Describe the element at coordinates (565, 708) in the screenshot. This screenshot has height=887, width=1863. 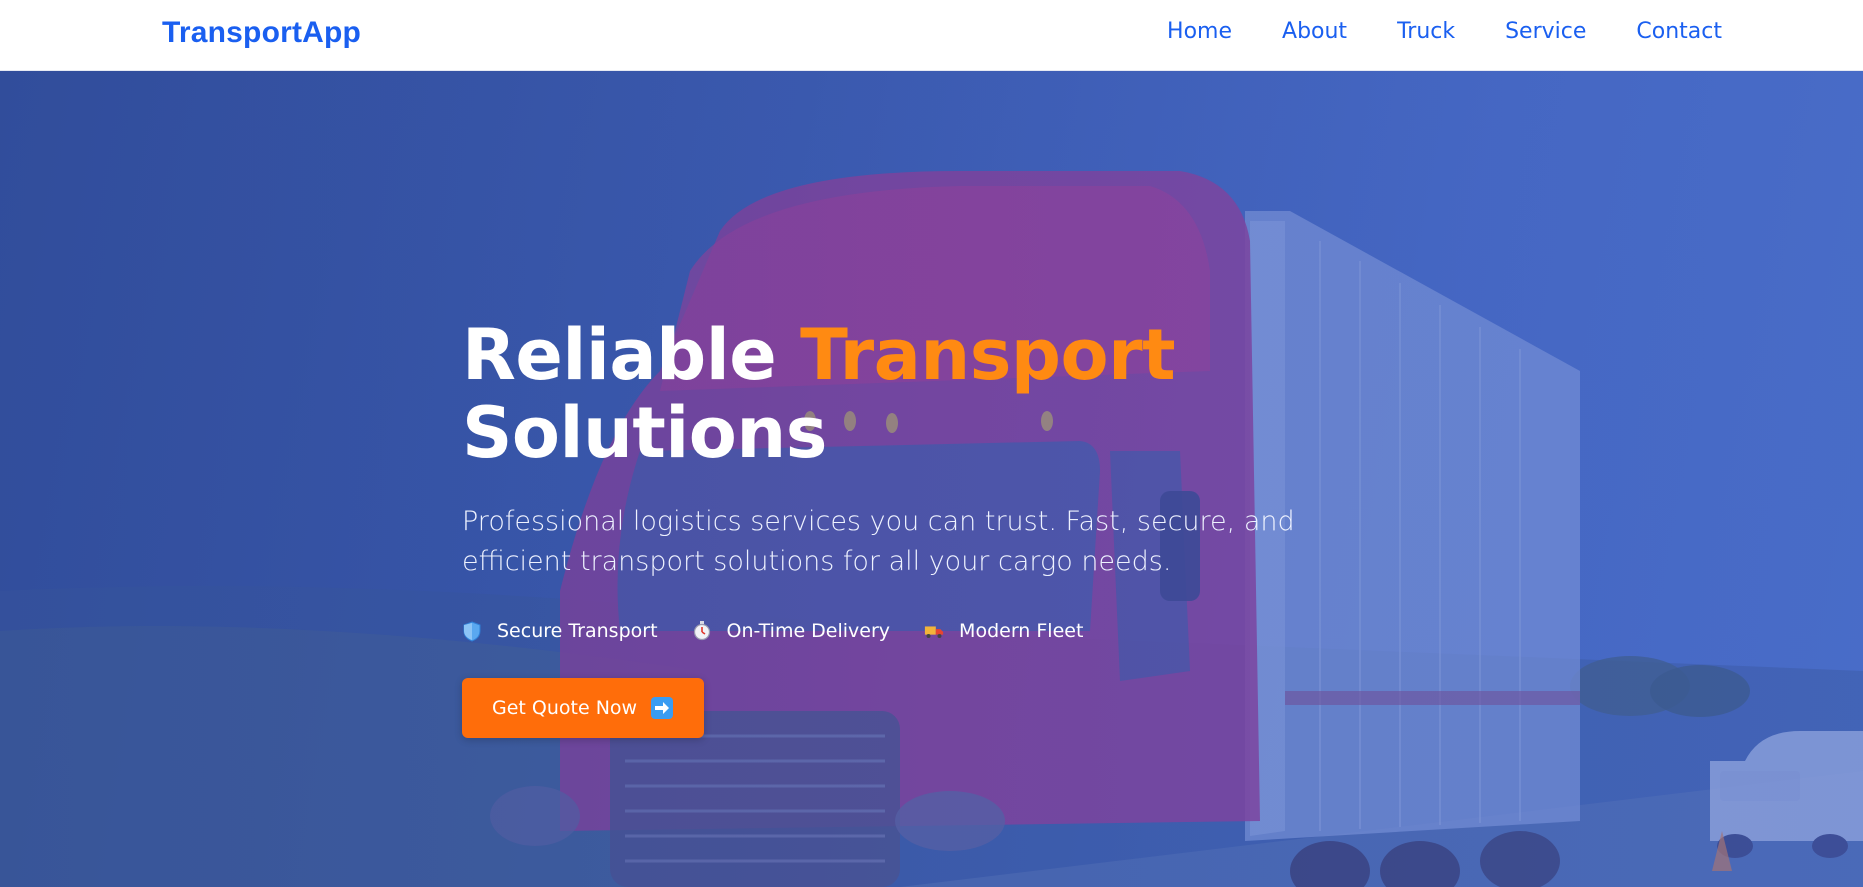
I see `get-quote-label: Get Quote Now` at that location.